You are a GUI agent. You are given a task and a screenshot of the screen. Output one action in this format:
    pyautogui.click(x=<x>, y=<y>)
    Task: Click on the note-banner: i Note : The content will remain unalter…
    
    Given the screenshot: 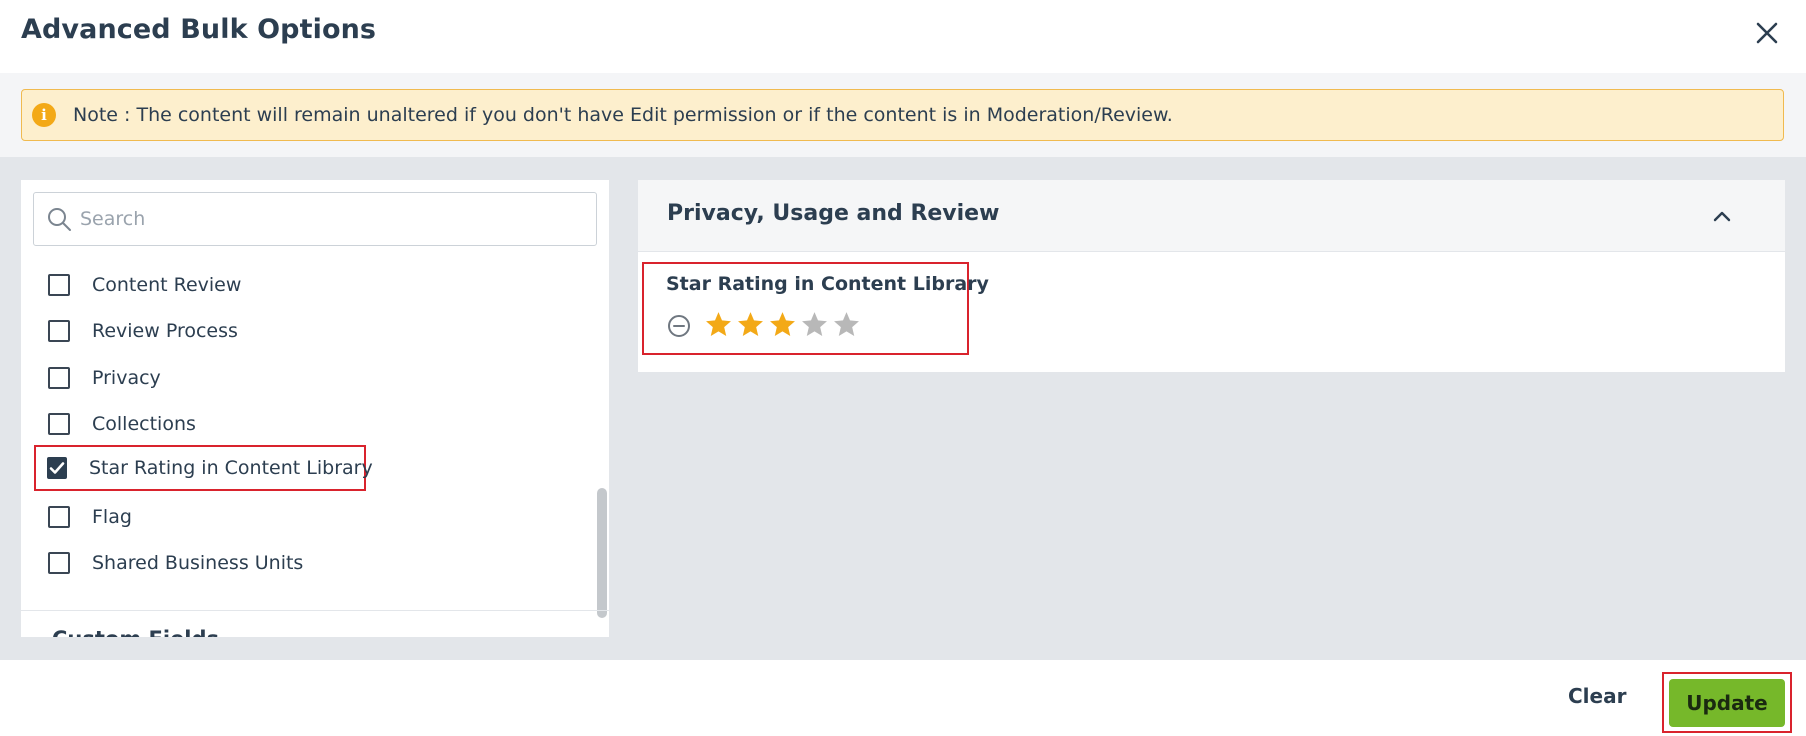 What is the action you would take?
    pyautogui.click(x=902, y=115)
    